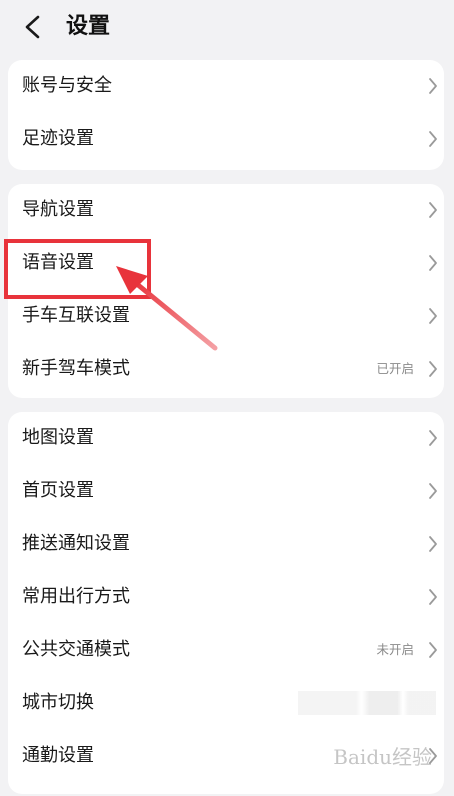 The height and width of the screenshot is (796, 454). I want to click on page-title: 设置, so click(88, 26).